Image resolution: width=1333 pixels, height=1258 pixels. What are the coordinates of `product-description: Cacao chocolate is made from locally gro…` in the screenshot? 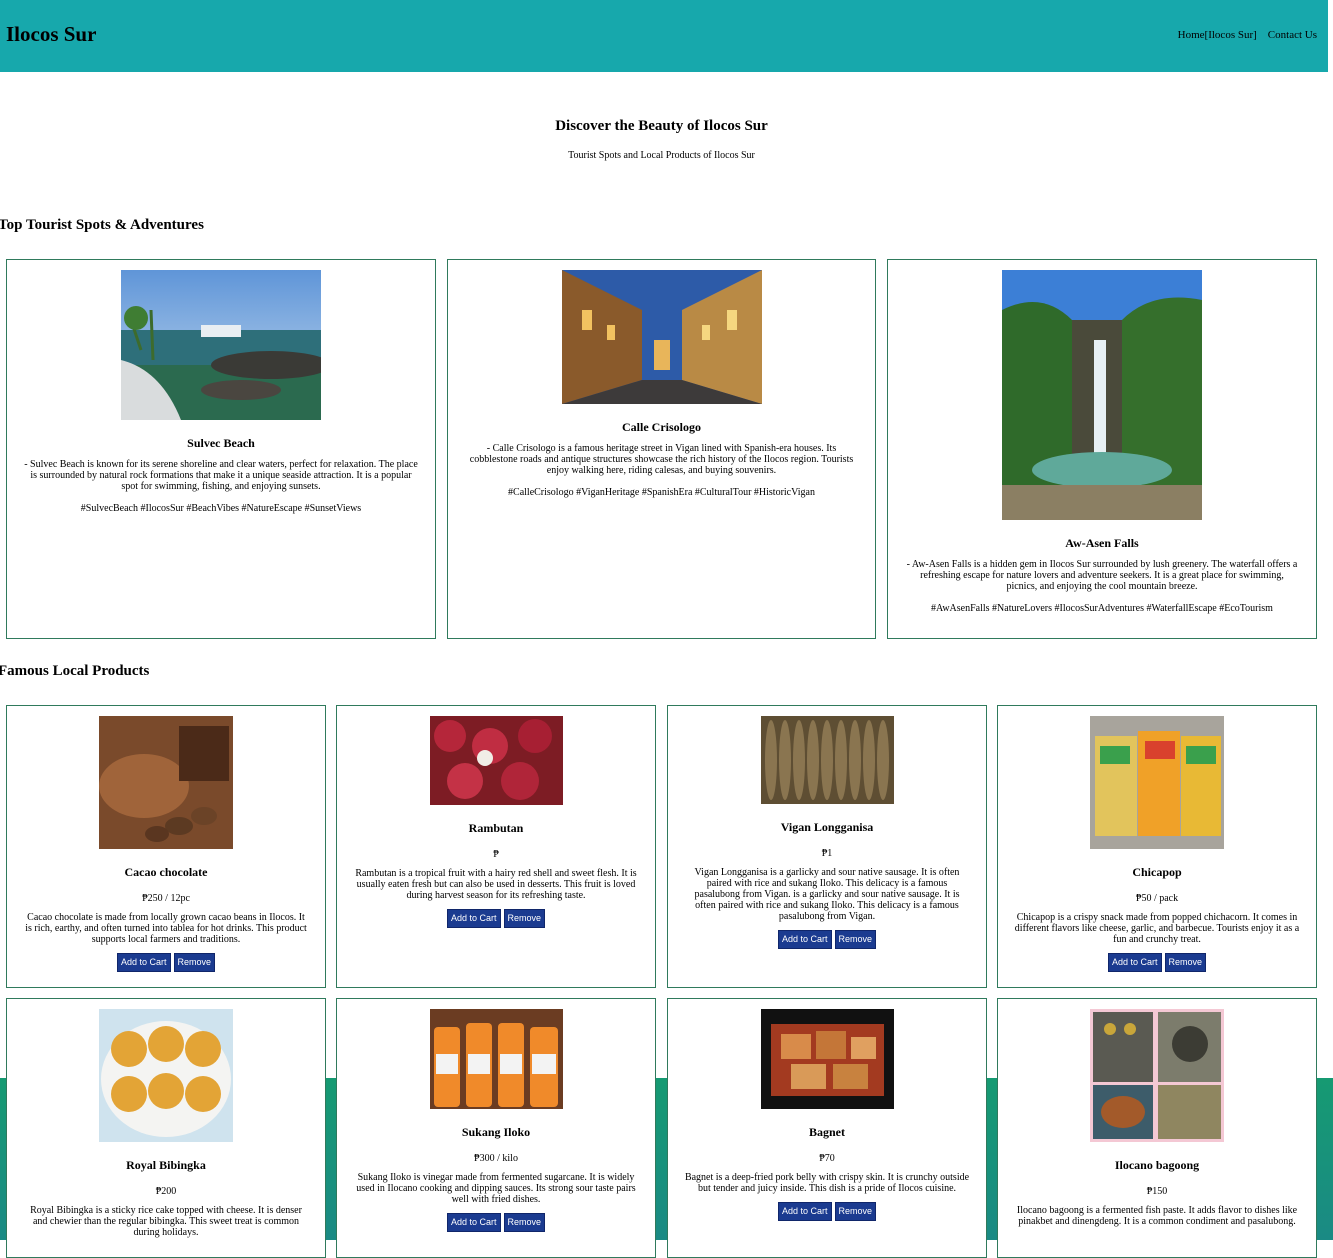 It's located at (166, 928).